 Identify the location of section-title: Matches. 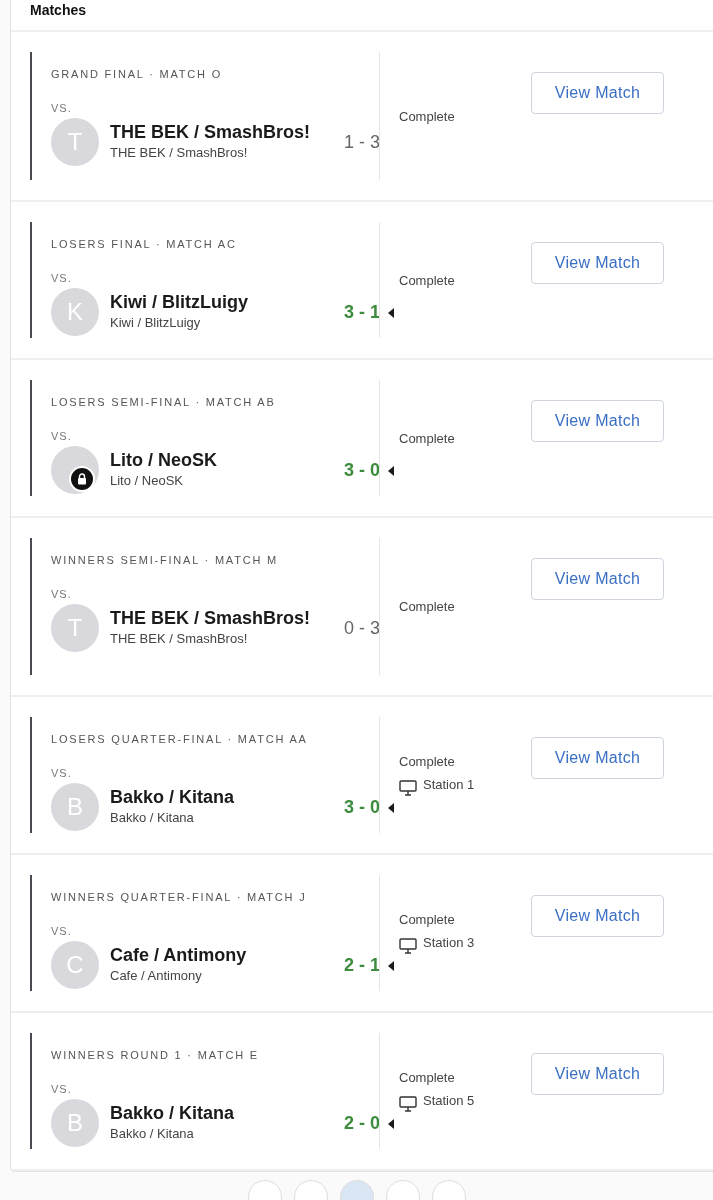
(58, 10).